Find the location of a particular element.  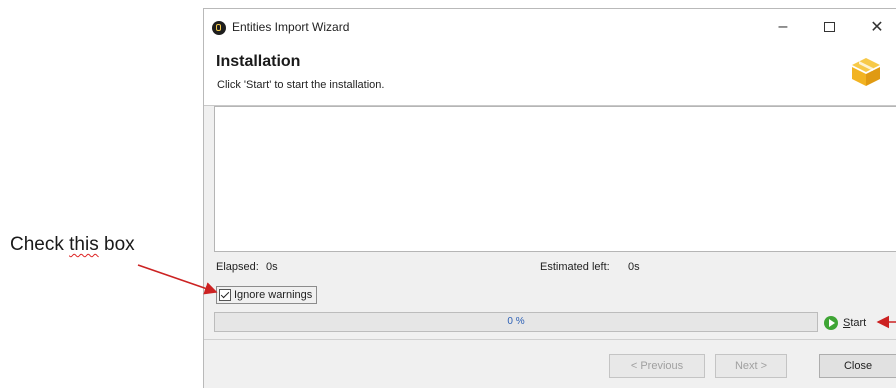

minimize-button: – is located at coordinates (783, 27).